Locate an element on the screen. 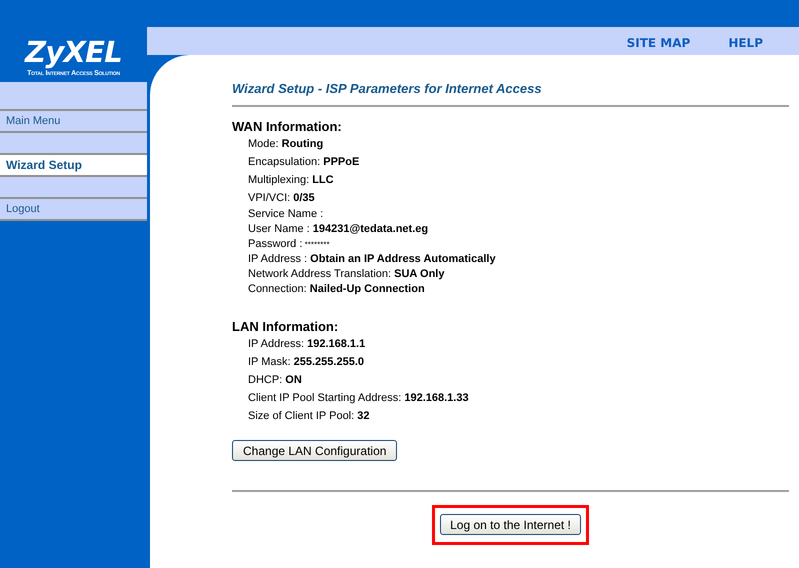 This screenshot has height=568, width=799. info-row-text: IP Address : Obtain an IP Address Automatically is located at coordinates (372, 259).